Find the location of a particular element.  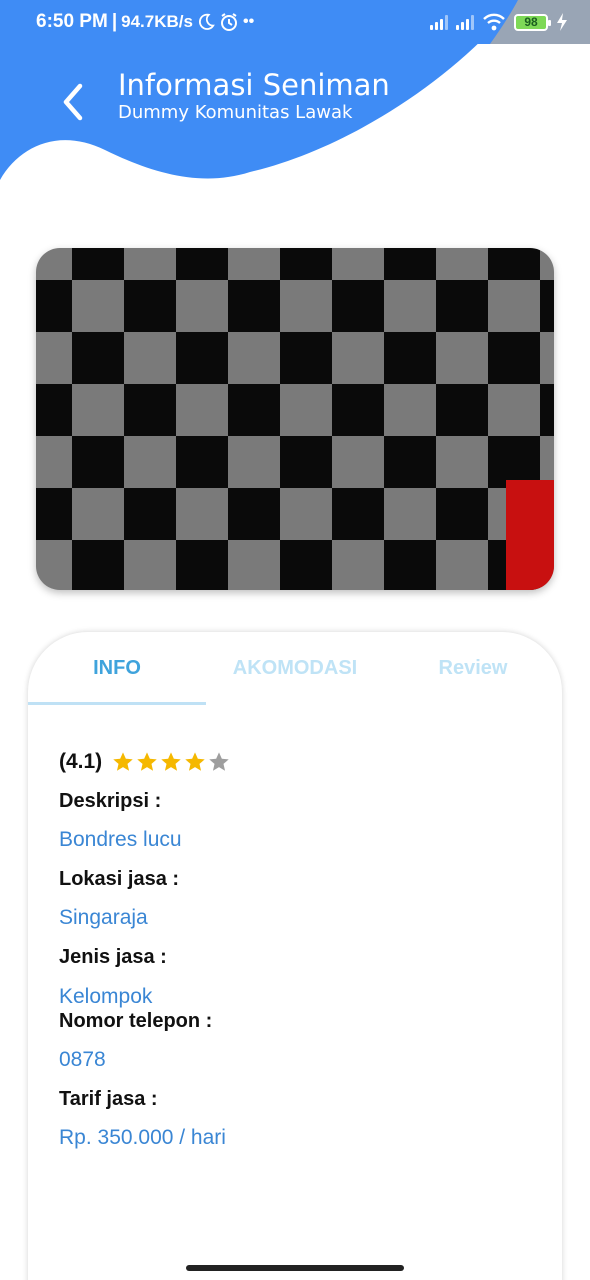

active-tab-indicator is located at coordinates (117, 703).